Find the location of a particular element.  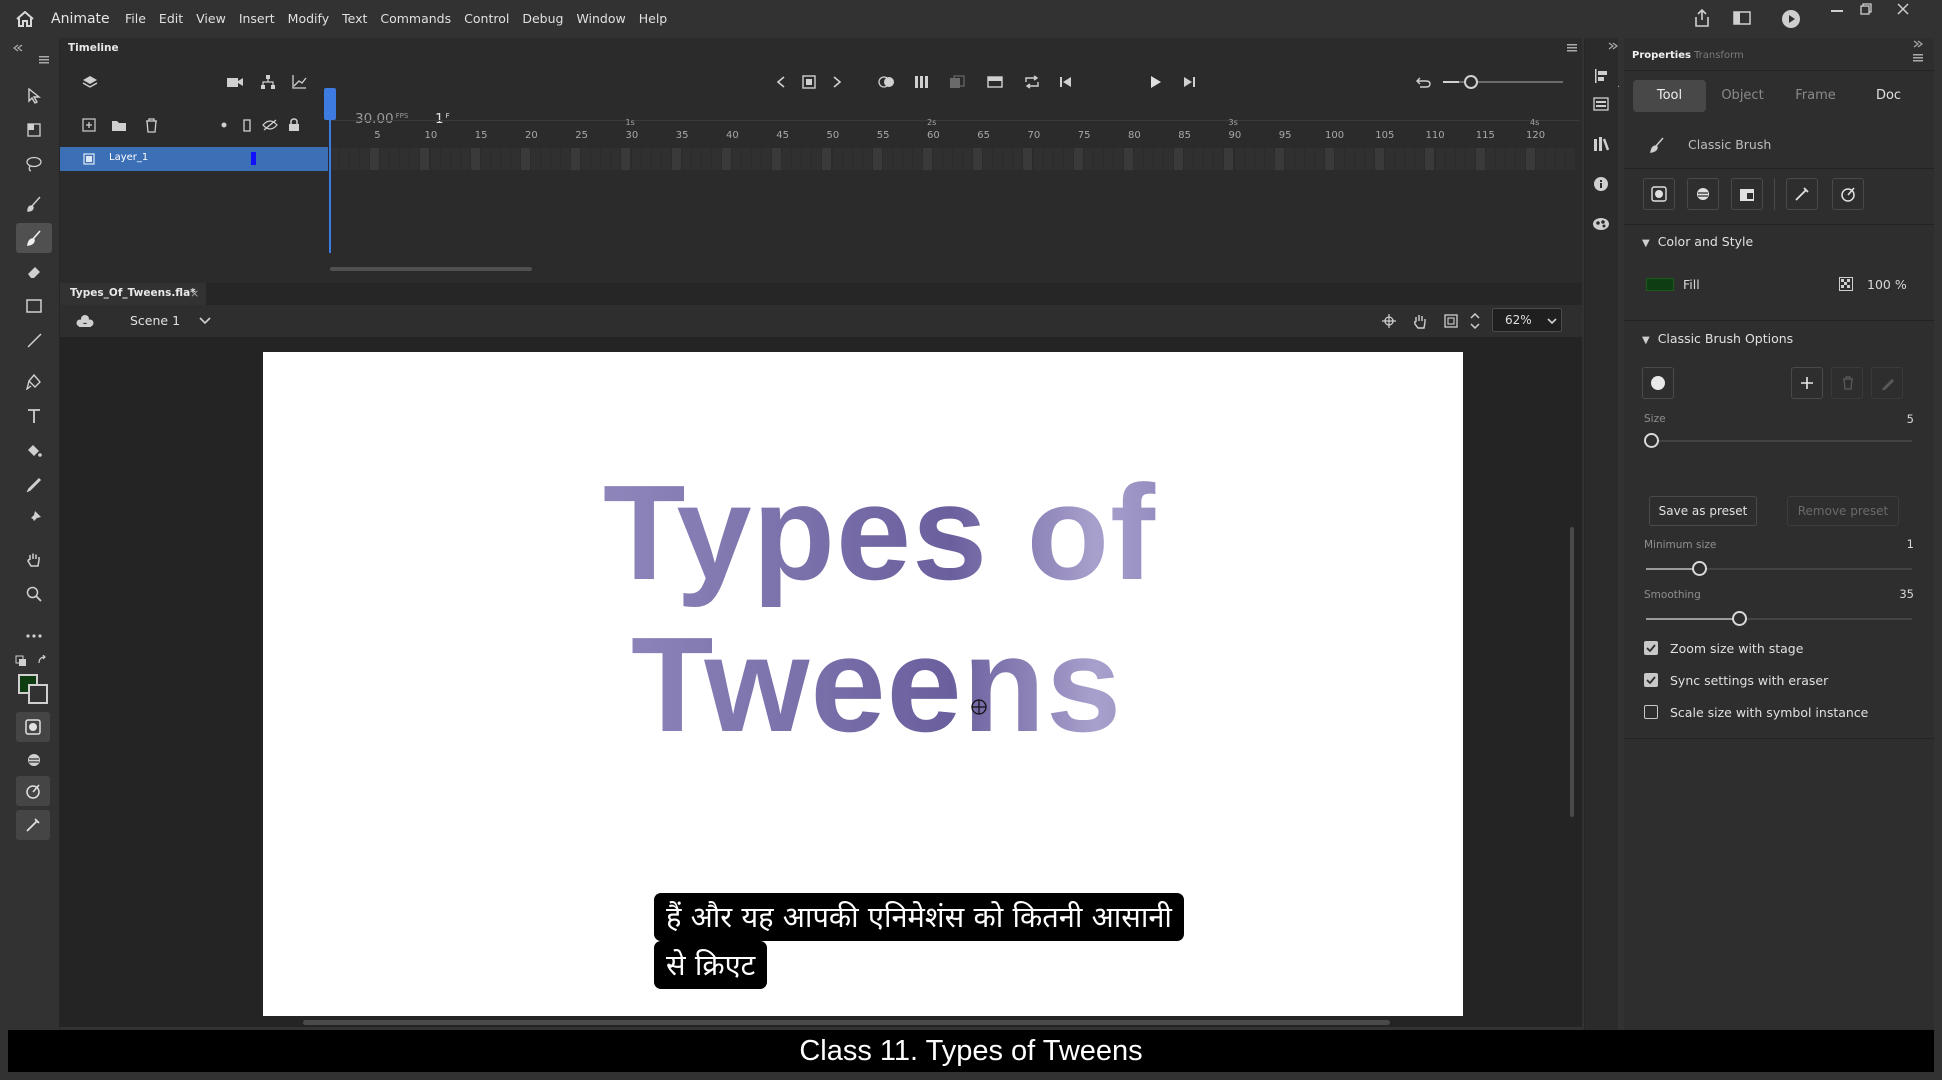

smoothing-slider is located at coordinates (1779, 618).